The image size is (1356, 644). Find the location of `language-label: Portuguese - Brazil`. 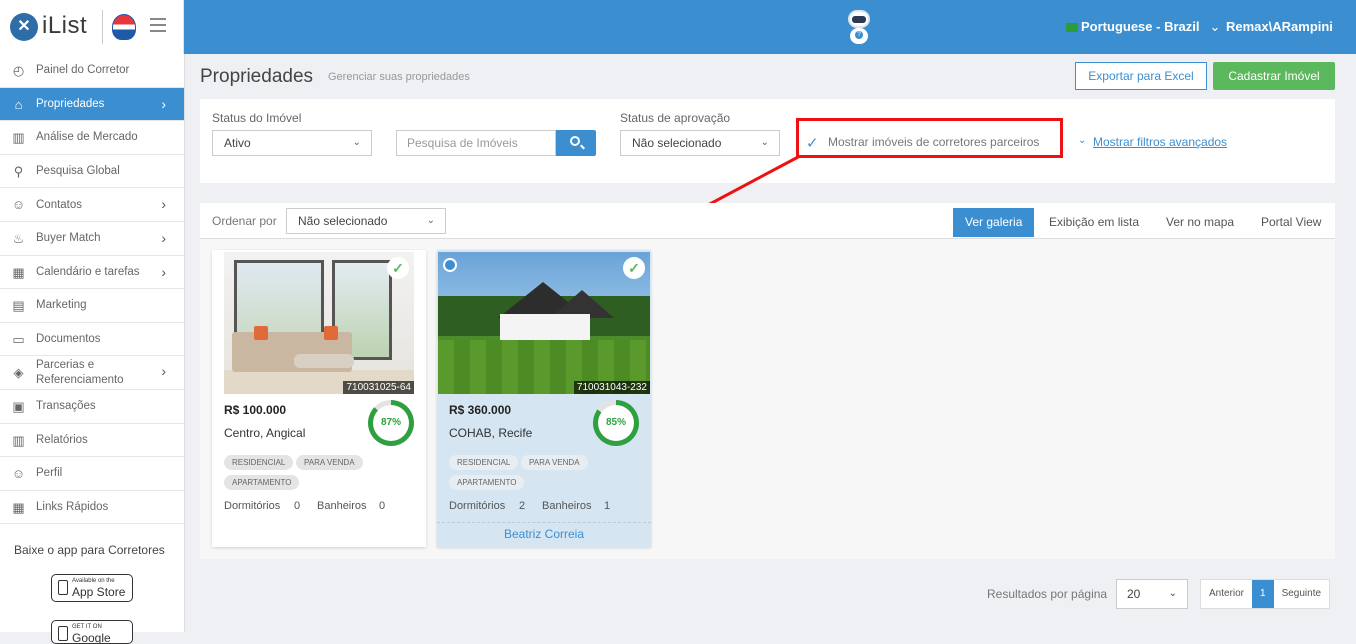

language-label: Portuguese - Brazil is located at coordinates (1140, 26).